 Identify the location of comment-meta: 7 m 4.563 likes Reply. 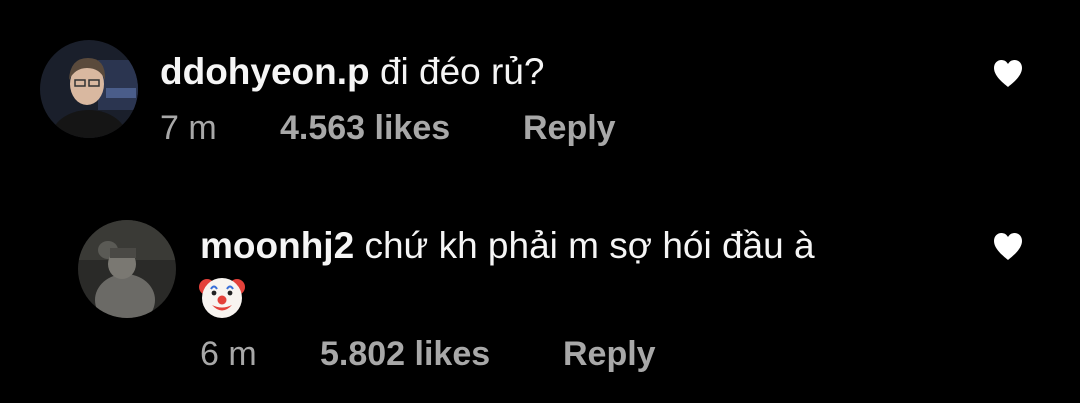
(420, 128).